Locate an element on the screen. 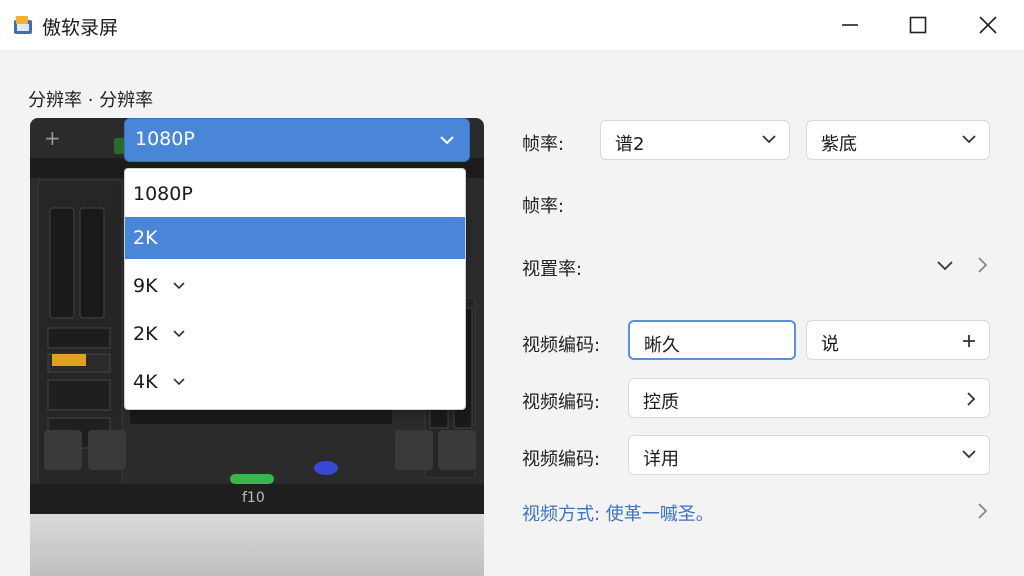 The width and height of the screenshot is (1024, 576). codec1-label: 视频编码: is located at coordinates (561, 345).